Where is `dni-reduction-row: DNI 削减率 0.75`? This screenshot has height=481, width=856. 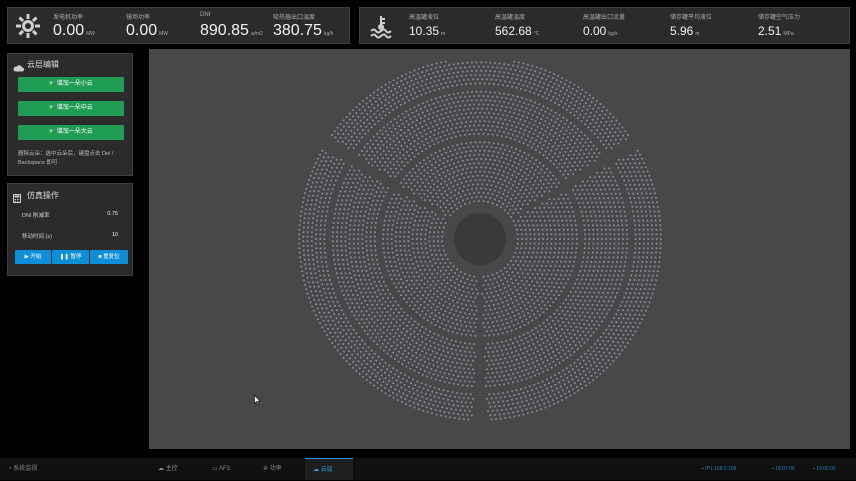 dni-reduction-row: DNI 削减率 0.75 is located at coordinates (72, 215).